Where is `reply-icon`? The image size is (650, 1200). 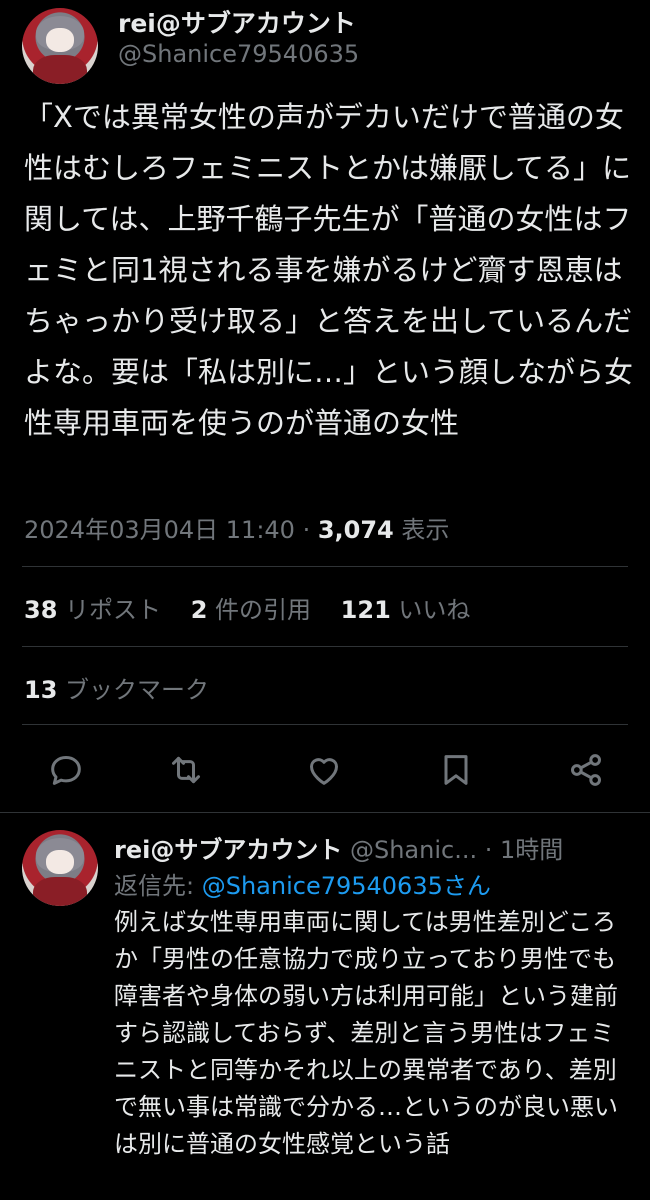
reply-icon is located at coordinates (66, 770).